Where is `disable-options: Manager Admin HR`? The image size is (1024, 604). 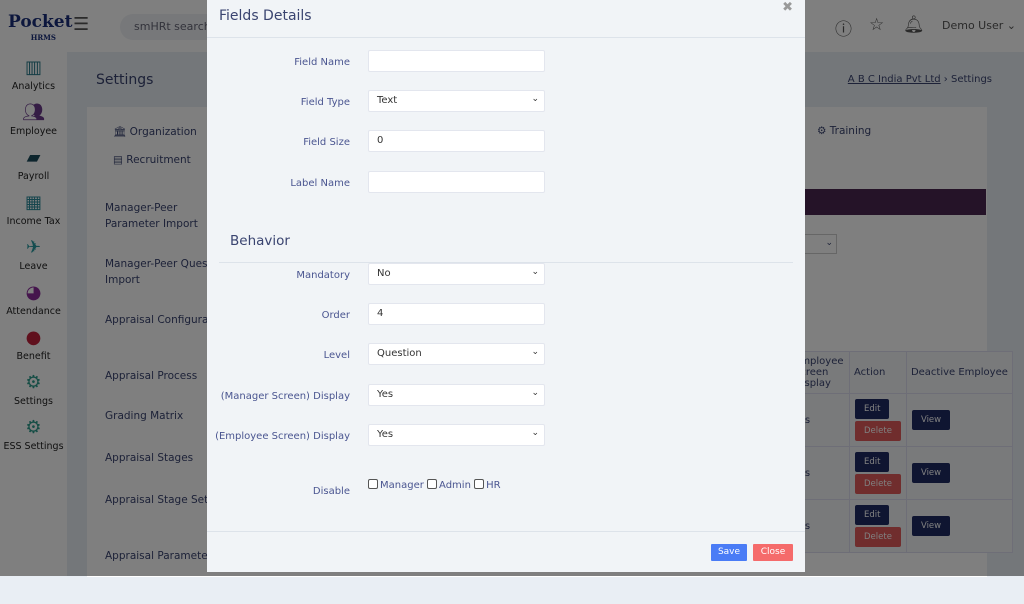 disable-options: Manager Admin HR is located at coordinates (434, 485).